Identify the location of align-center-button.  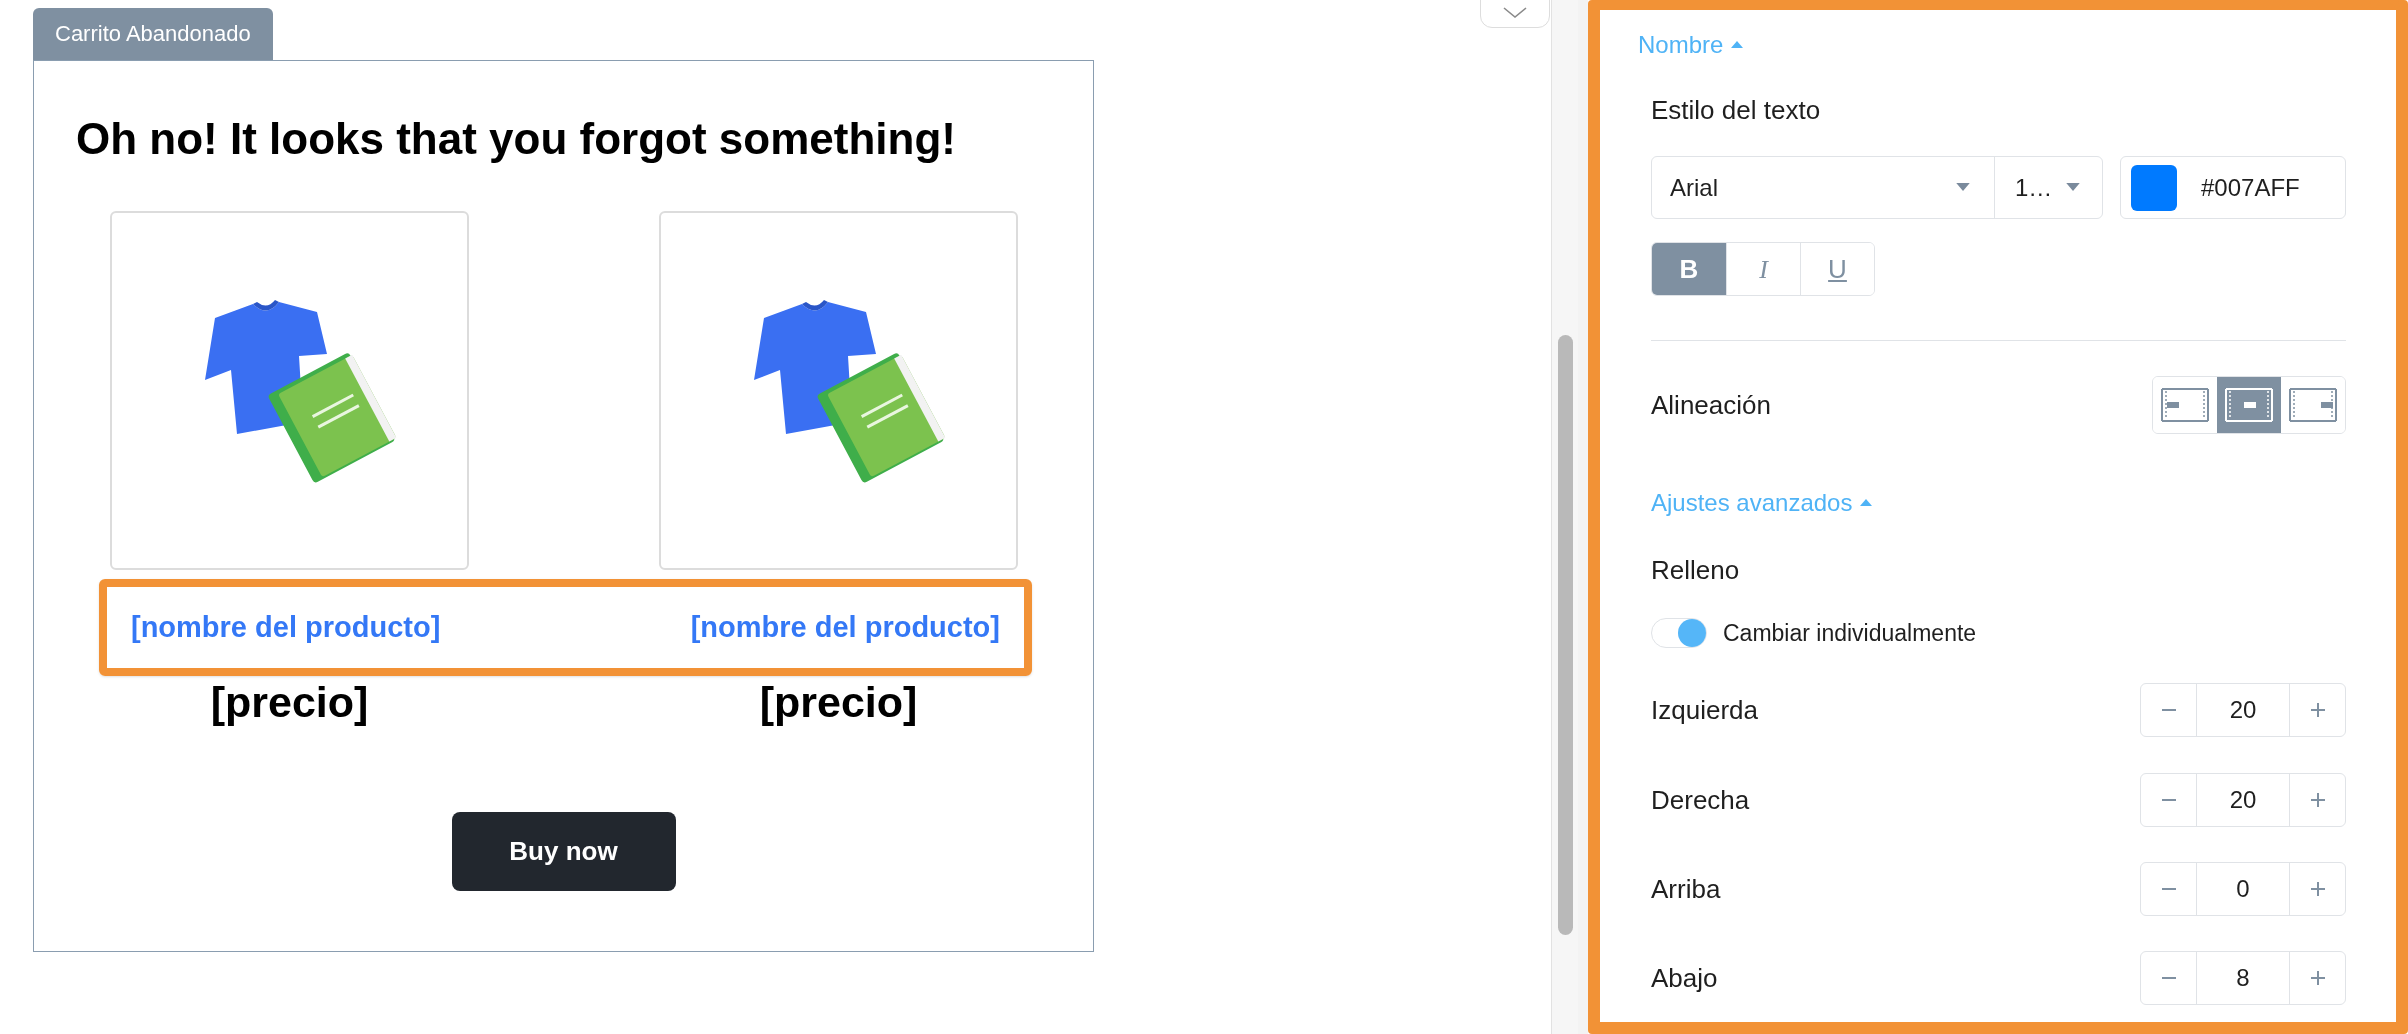
(2249, 405).